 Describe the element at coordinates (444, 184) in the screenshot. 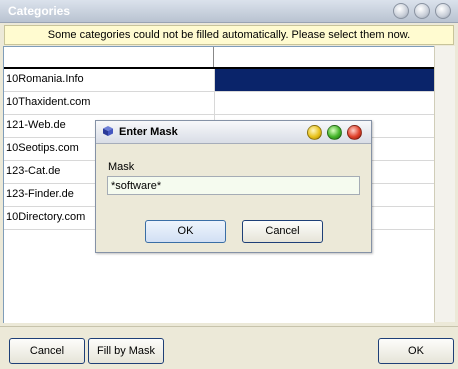

I see `vertical-scrollbar` at that location.